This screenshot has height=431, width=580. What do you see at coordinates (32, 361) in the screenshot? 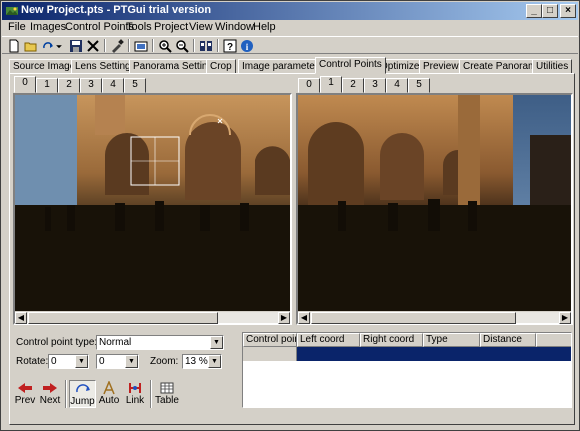
I see `rotate-label: Rotate:` at bounding box center [32, 361].